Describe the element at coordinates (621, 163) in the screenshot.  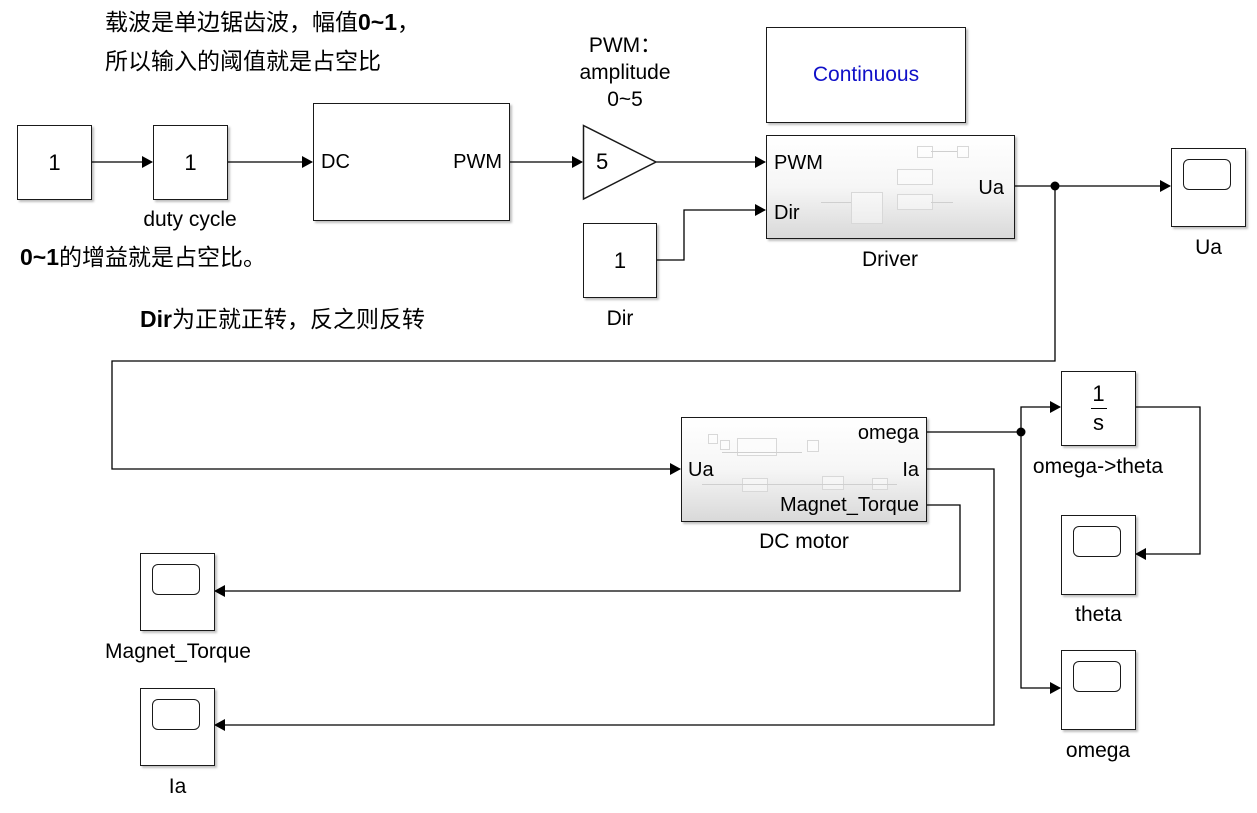
I see `amplitude-gain-block` at that location.